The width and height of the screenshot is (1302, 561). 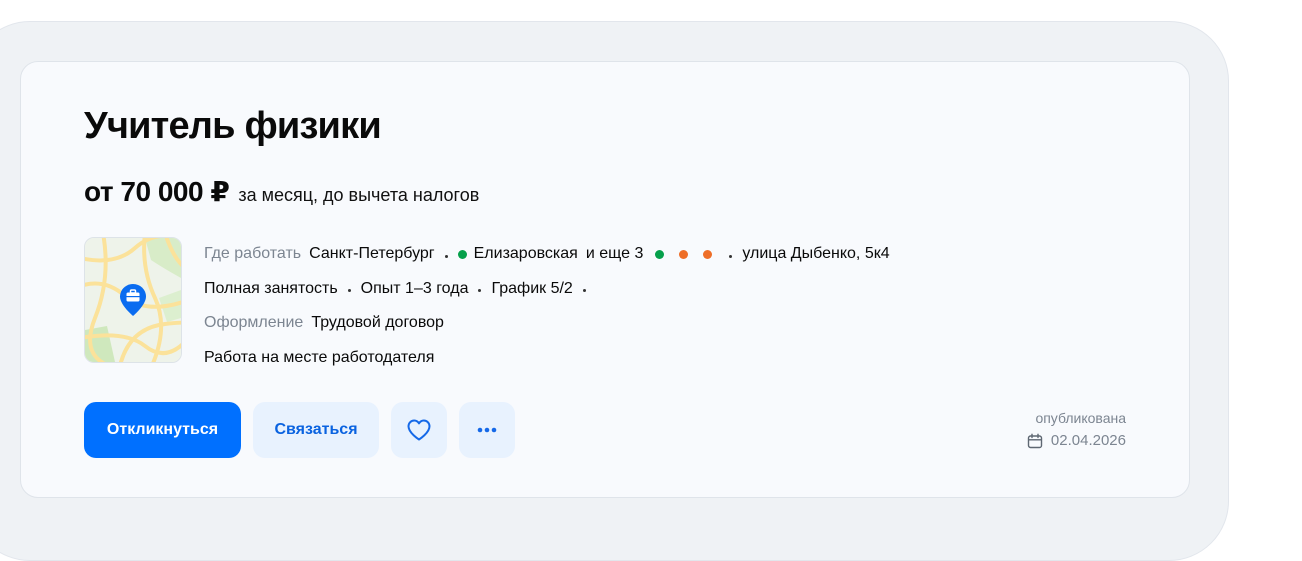 I want to click on location-pin-icon, so click(x=133, y=300).